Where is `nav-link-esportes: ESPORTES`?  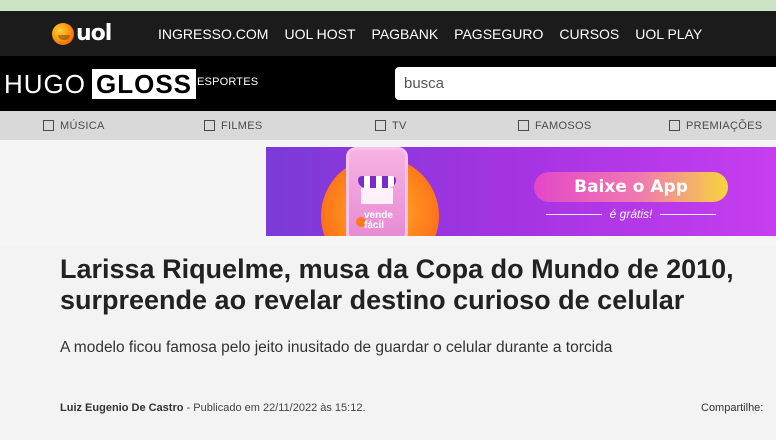
nav-link-esportes: ESPORTES is located at coordinates (227, 82).